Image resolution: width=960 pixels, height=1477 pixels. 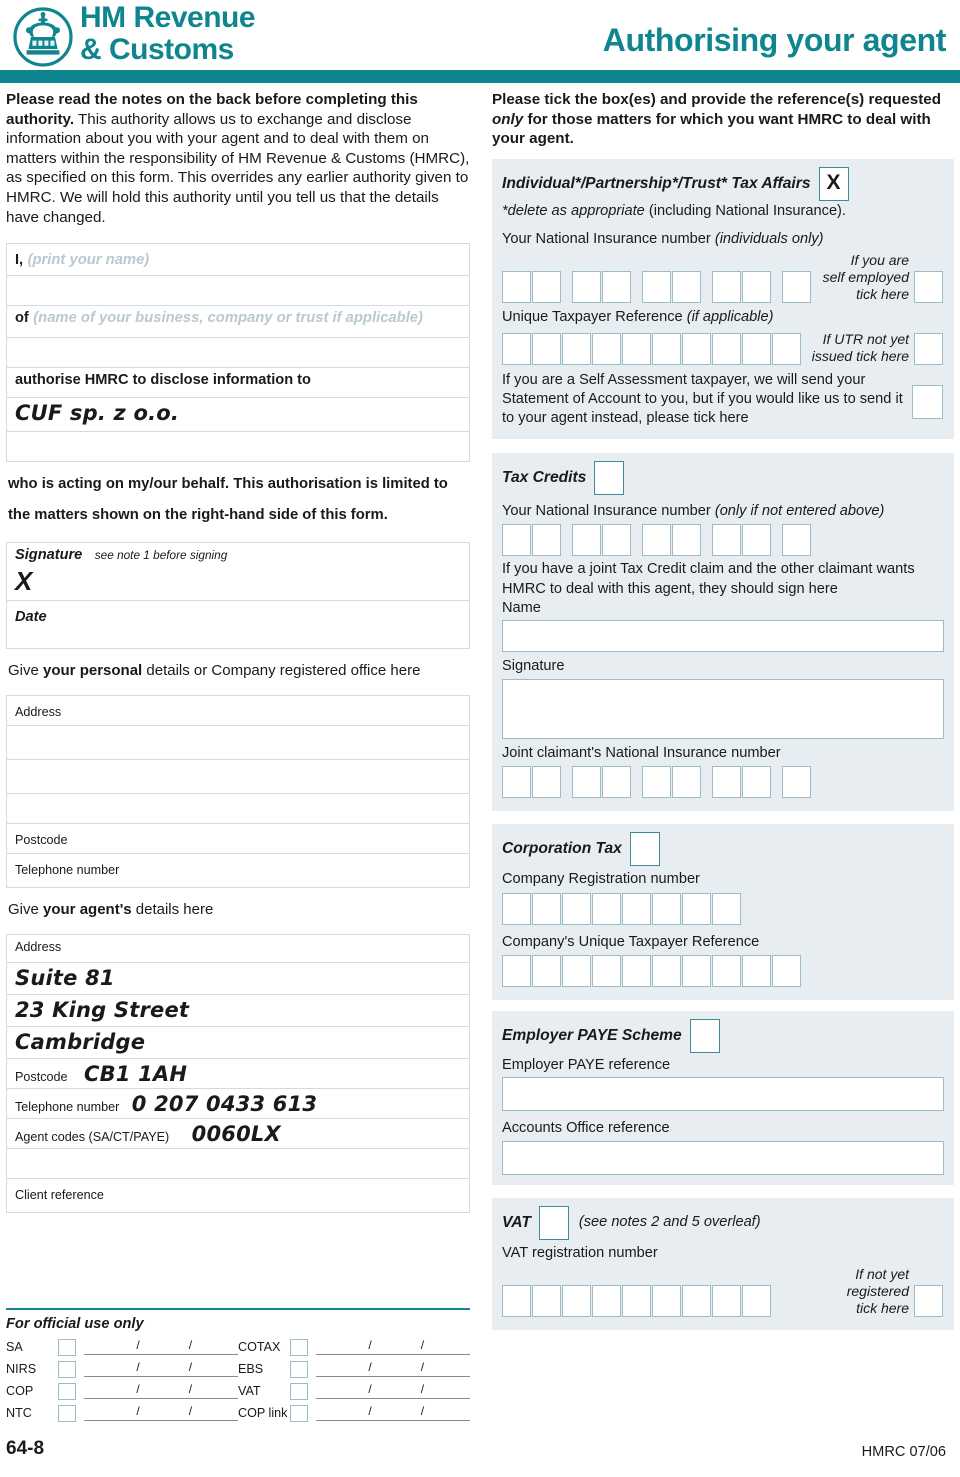 What do you see at coordinates (238, 1074) in the screenshot?
I see `agent-postcode-row: Postcode CB1 1AH` at bounding box center [238, 1074].